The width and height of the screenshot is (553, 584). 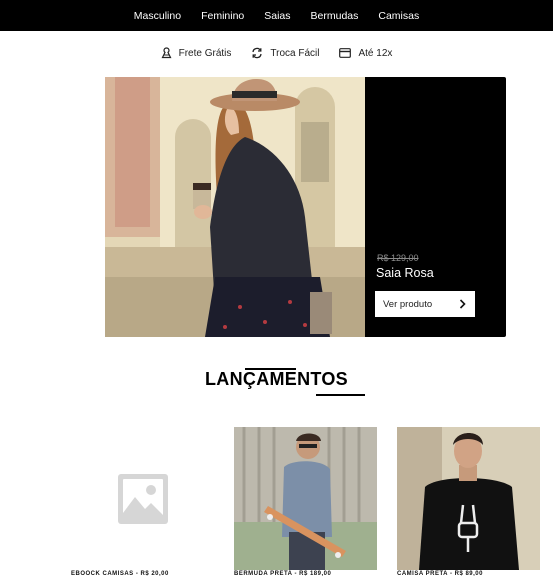 I want to click on nav-item-bermudas: Bermudas, so click(x=335, y=16).